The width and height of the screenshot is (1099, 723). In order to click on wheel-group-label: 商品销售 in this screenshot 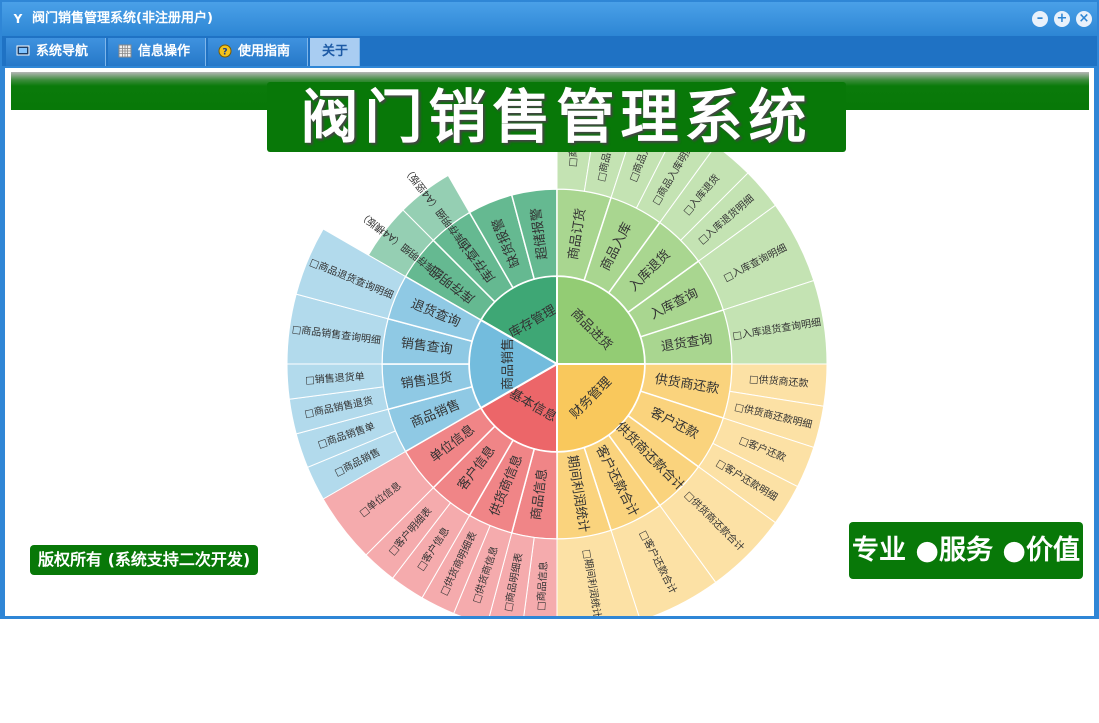, I will do `click(508, 364)`.